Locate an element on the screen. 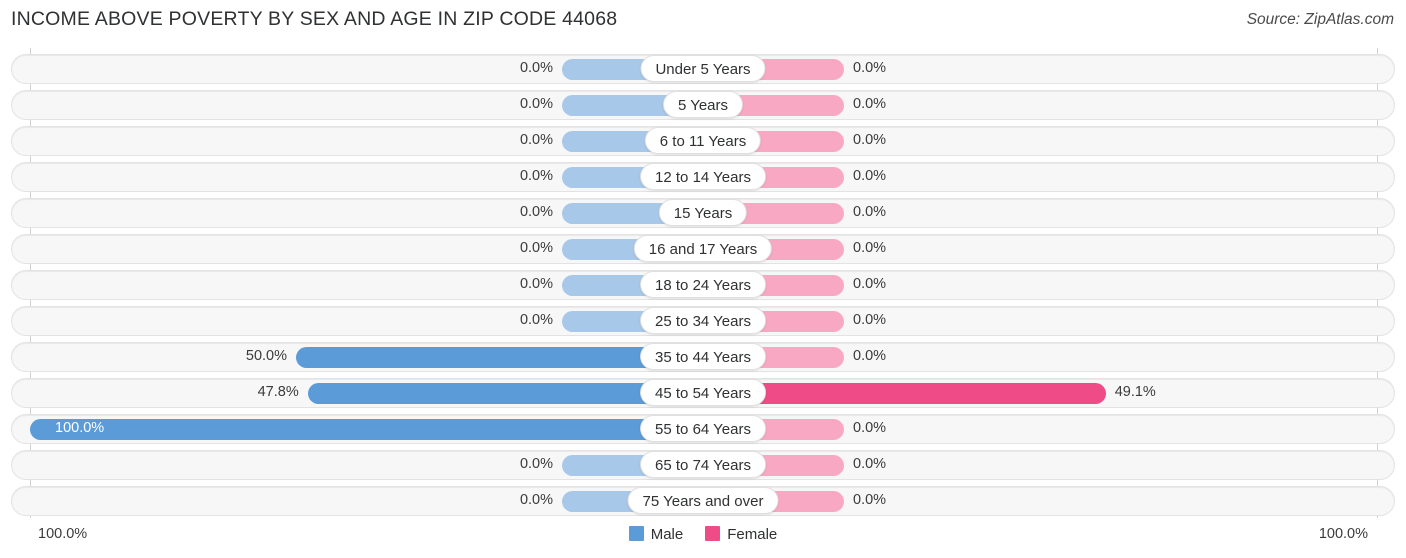 The height and width of the screenshot is (558, 1406). value-label-male: 47.8% is located at coordinates (278, 392).